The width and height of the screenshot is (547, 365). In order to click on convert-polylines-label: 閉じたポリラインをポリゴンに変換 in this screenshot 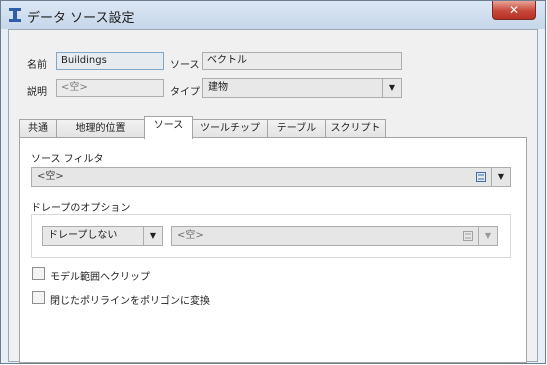, I will do `click(130, 301)`.